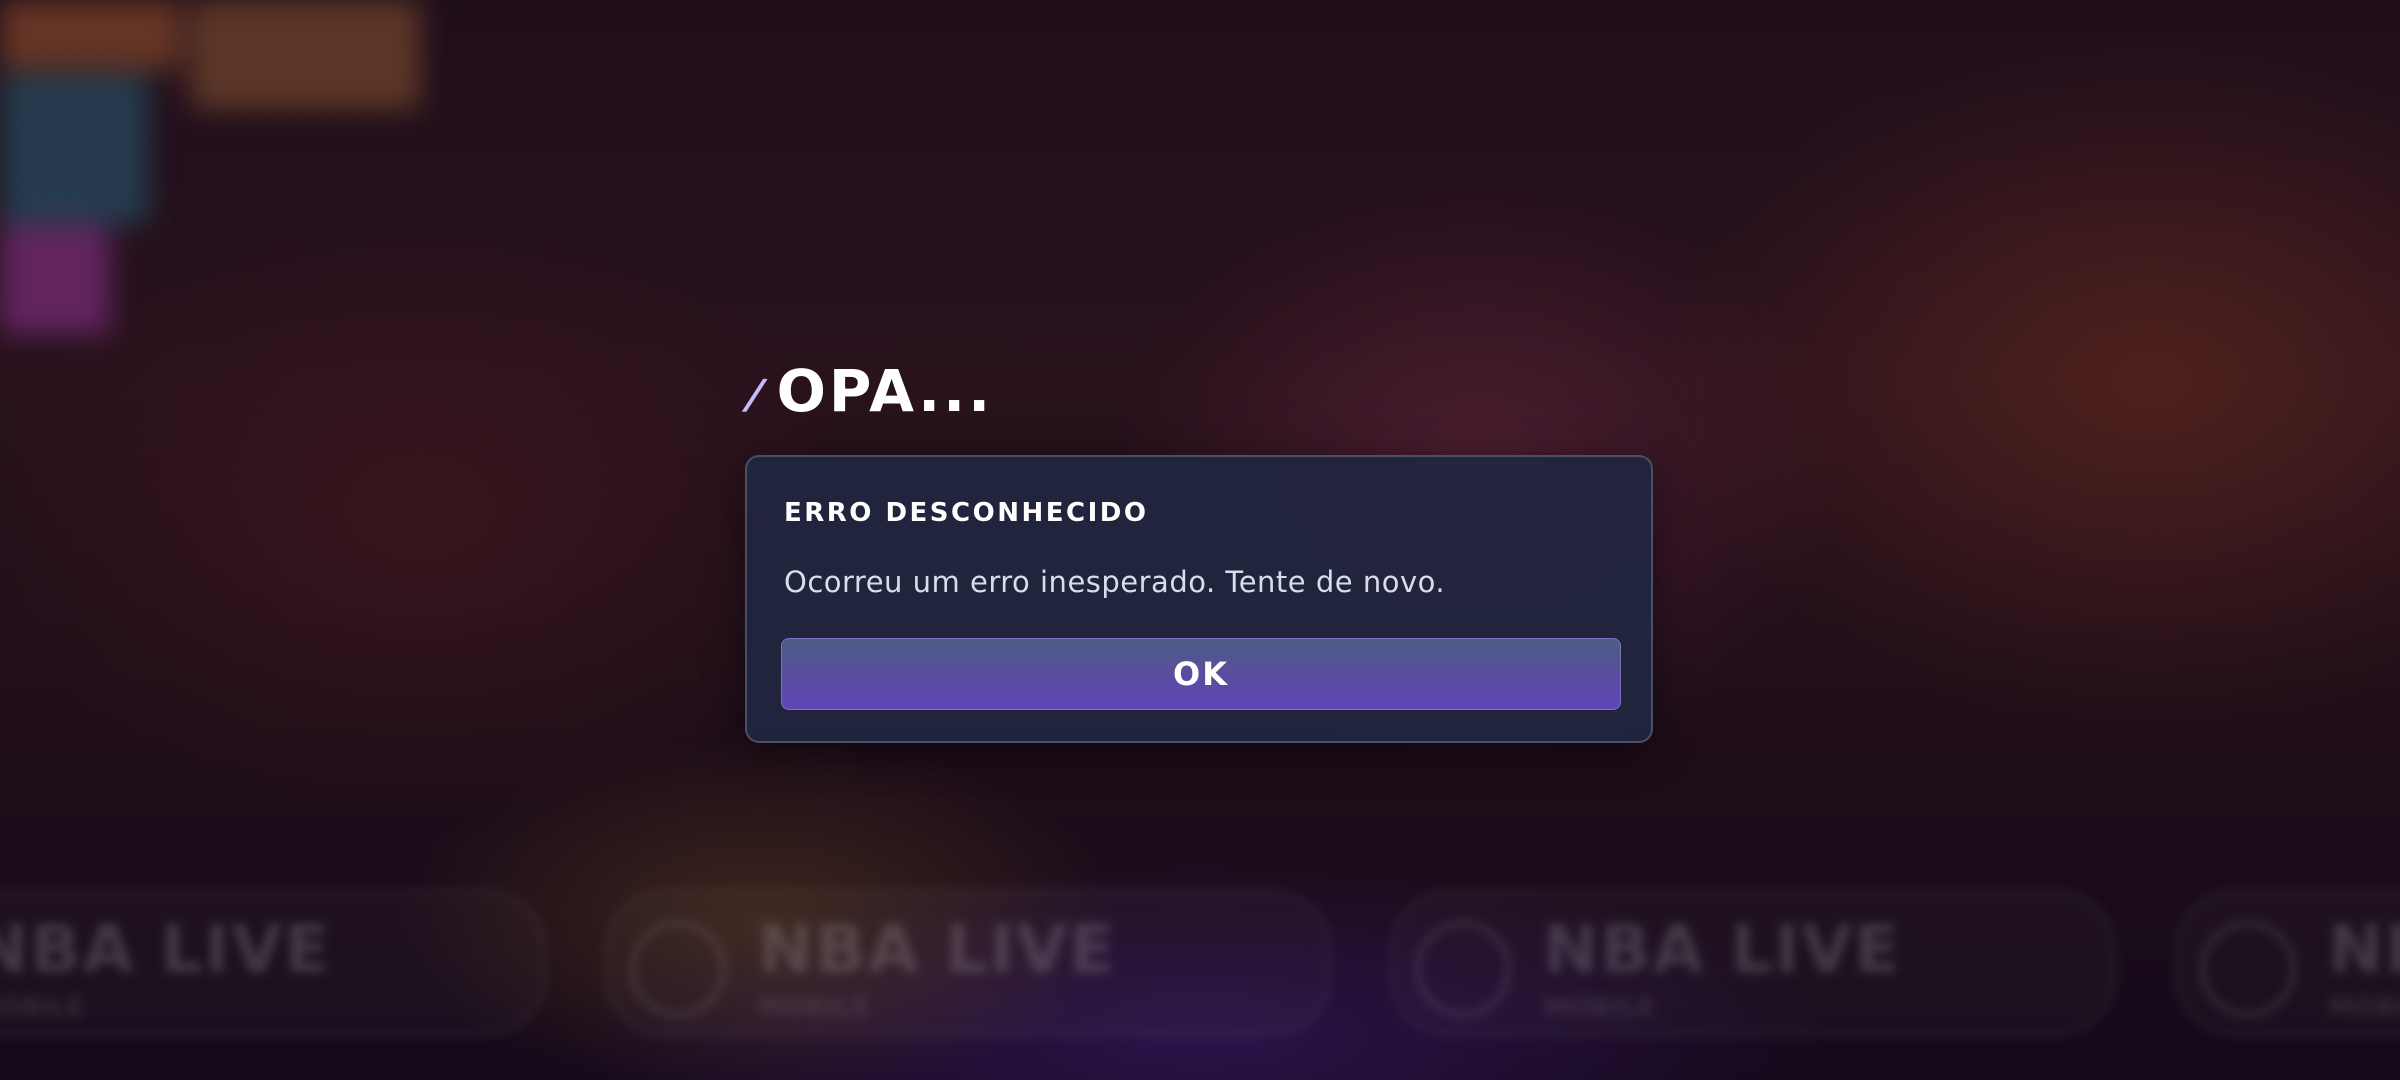  I want to click on error-heading: ERRO DESCONHECIDO, so click(966, 513).